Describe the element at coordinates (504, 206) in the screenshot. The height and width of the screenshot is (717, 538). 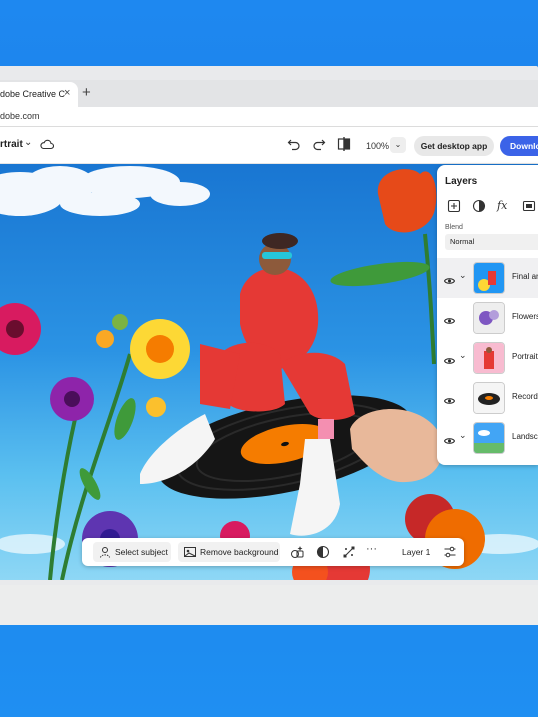
I see `fx-icon: fx` at that location.